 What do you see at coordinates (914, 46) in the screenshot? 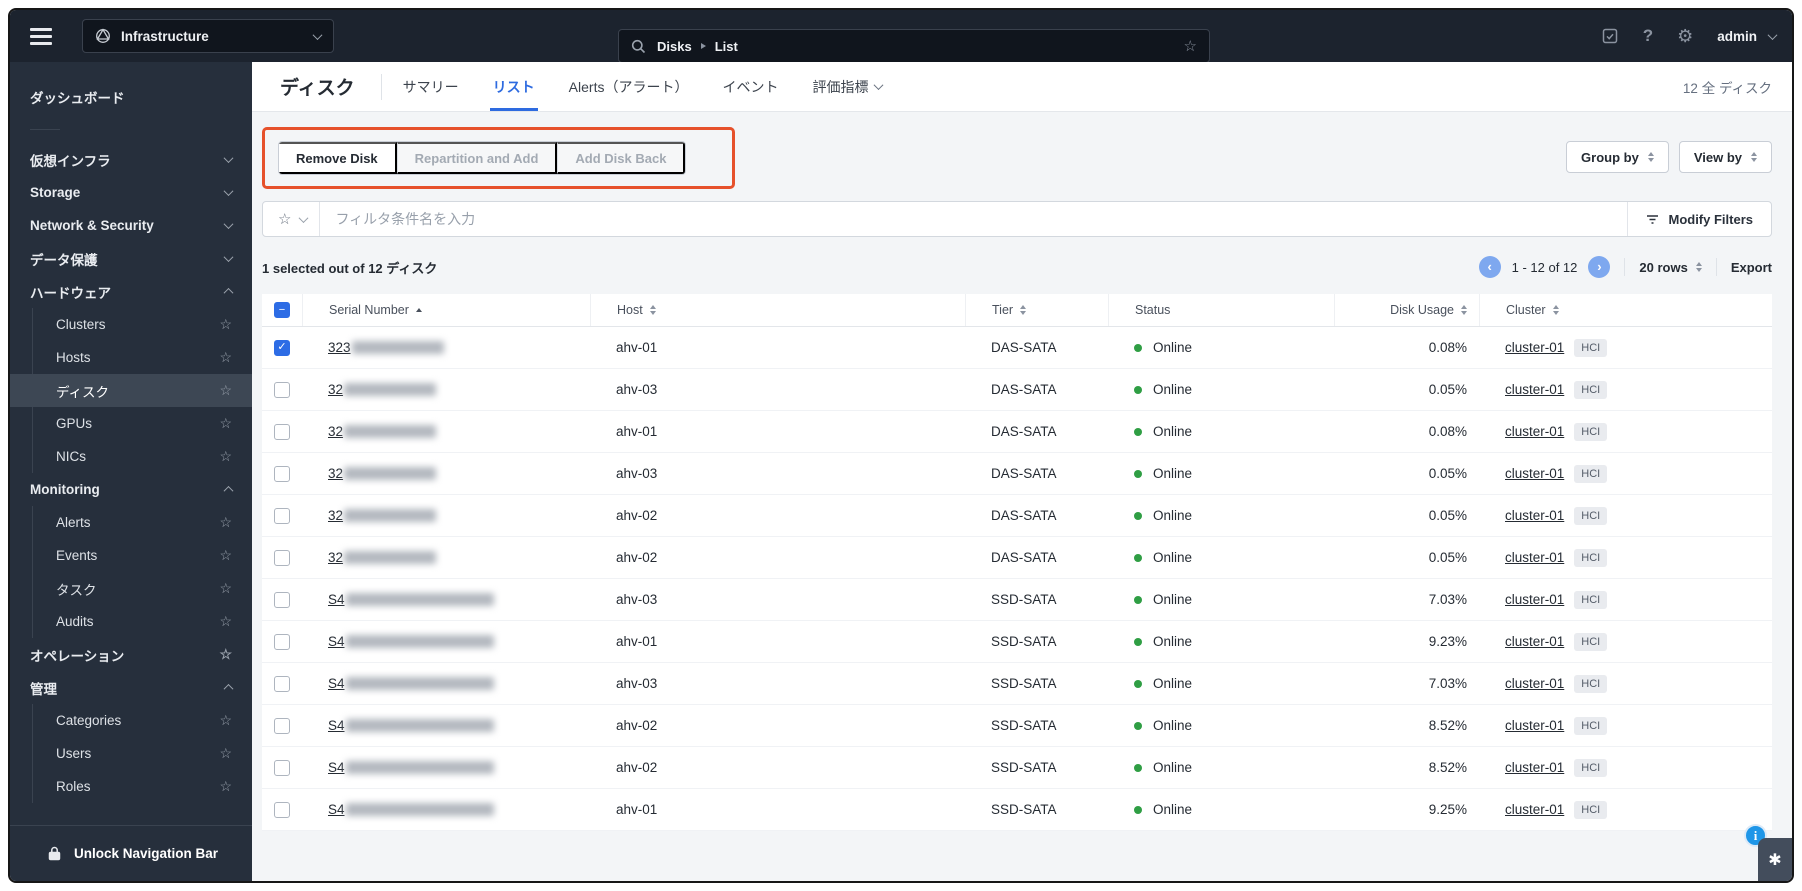
I see `global-search-bar: Disks List ☆` at bounding box center [914, 46].